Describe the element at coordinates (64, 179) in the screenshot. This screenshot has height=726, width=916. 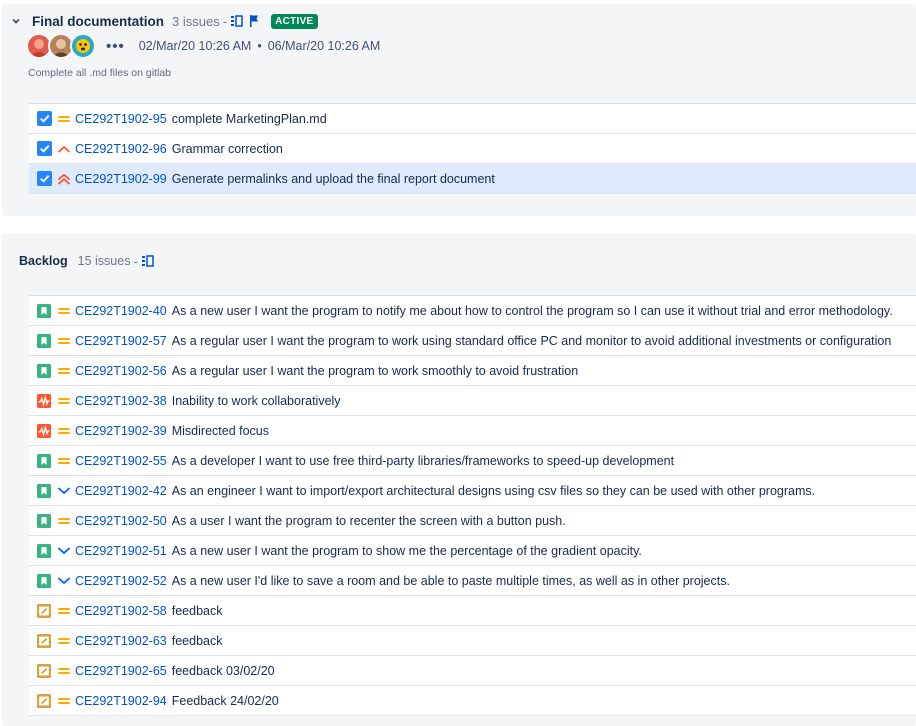
I see `priority-highest-icon` at that location.